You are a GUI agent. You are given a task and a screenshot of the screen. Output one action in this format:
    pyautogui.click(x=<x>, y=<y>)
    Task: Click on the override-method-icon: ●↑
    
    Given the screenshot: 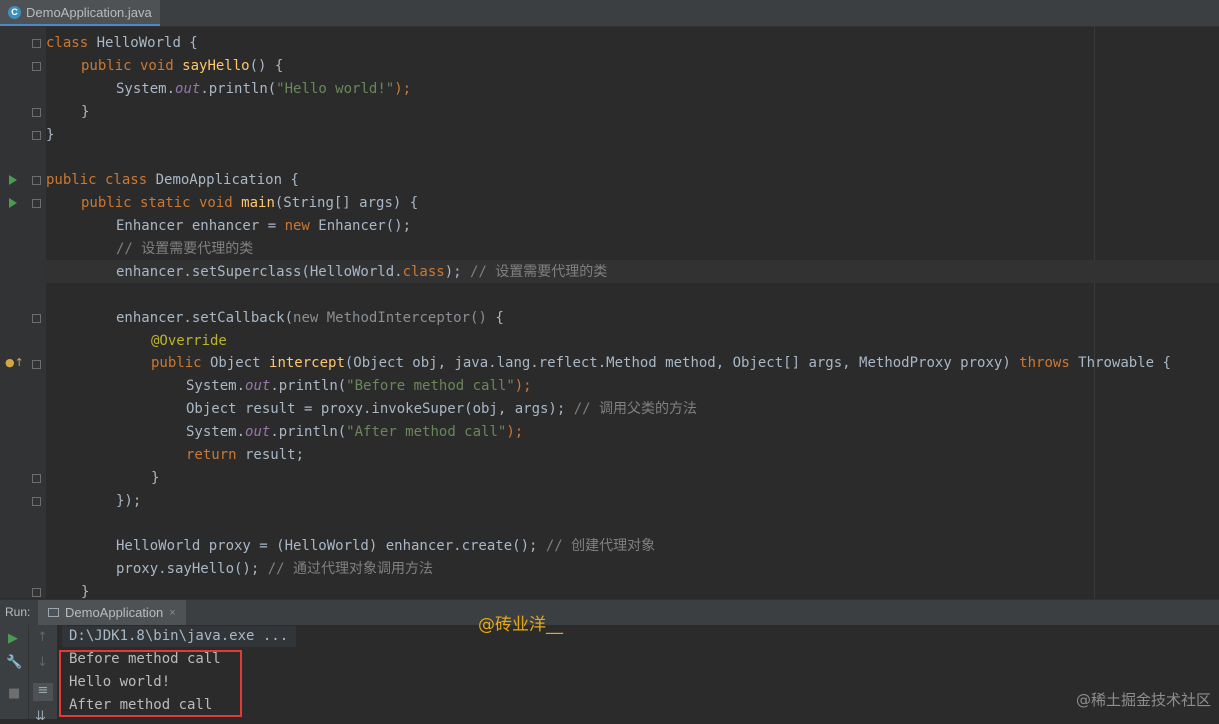 What is the action you would take?
    pyautogui.click(x=14, y=362)
    